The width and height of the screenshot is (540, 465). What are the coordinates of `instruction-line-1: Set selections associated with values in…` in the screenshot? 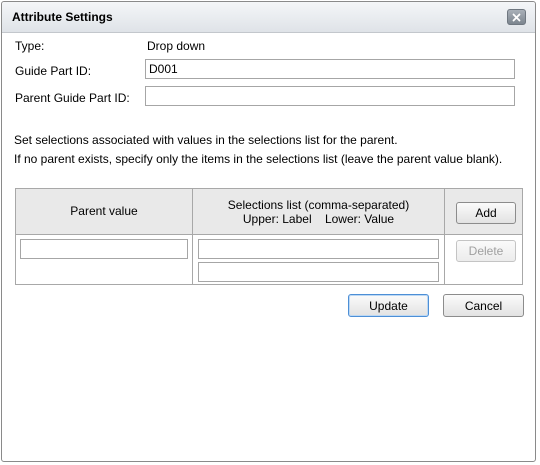 It's located at (206, 140).